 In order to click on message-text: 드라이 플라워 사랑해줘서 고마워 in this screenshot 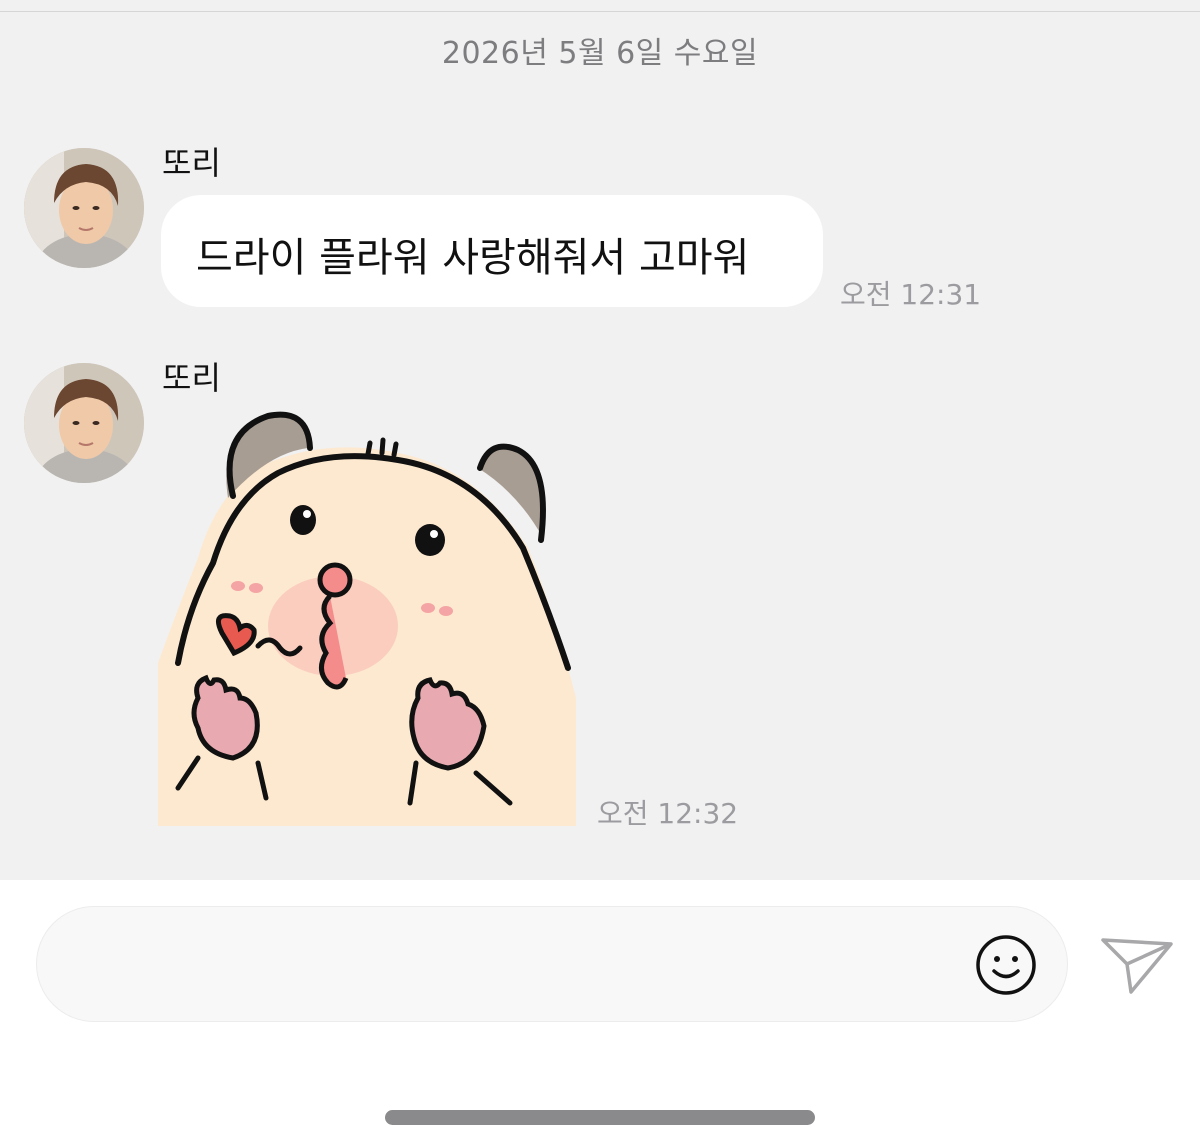, I will do `click(473, 258)`.